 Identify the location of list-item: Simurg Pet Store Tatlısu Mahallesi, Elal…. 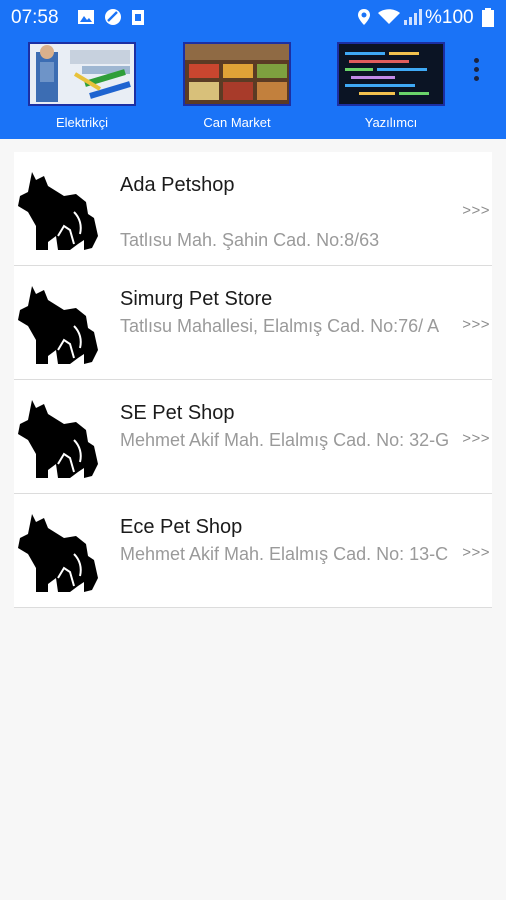
(253, 323).